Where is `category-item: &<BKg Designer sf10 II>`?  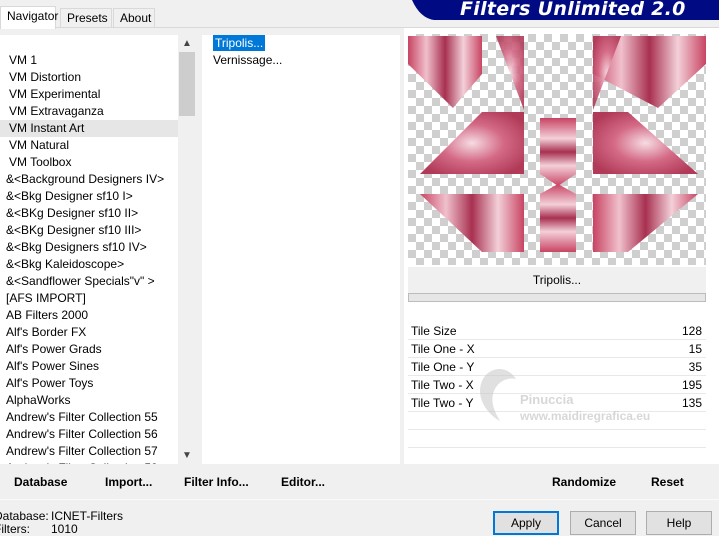 category-item: &<BKg Designer sf10 II> is located at coordinates (98, 213).